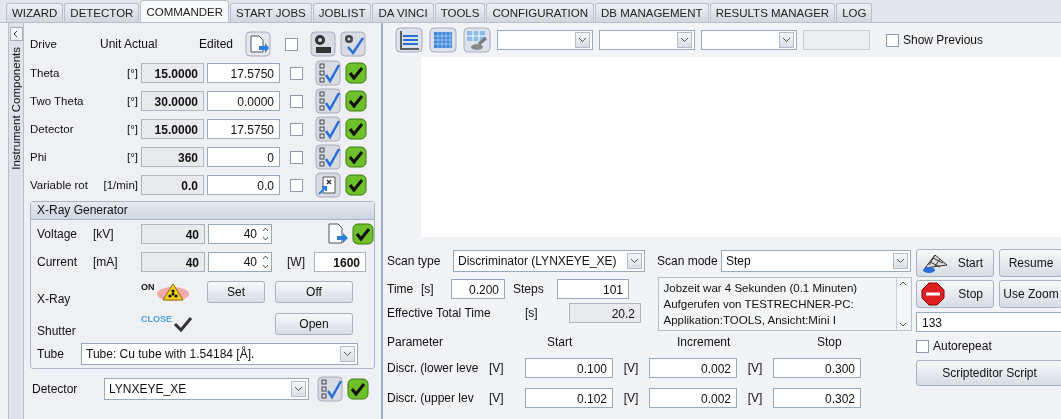 This screenshot has width=1061, height=419. What do you see at coordinates (431, 398) in the screenshot?
I see `parameter-name: Discr. (upper lev` at bounding box center [431, 398].